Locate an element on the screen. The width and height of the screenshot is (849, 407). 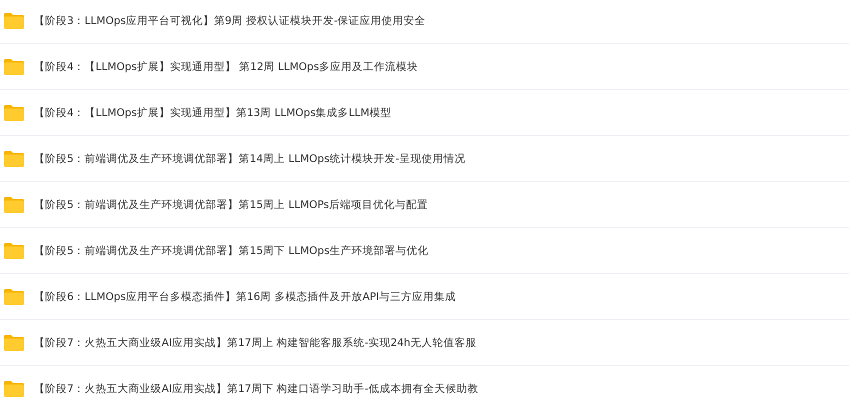
folder-row: 【阶段6：LLMOps应用平台多模态插件】第16周 多模态插件及开放API与三方应用集成 is located at coordinates (424, 297).